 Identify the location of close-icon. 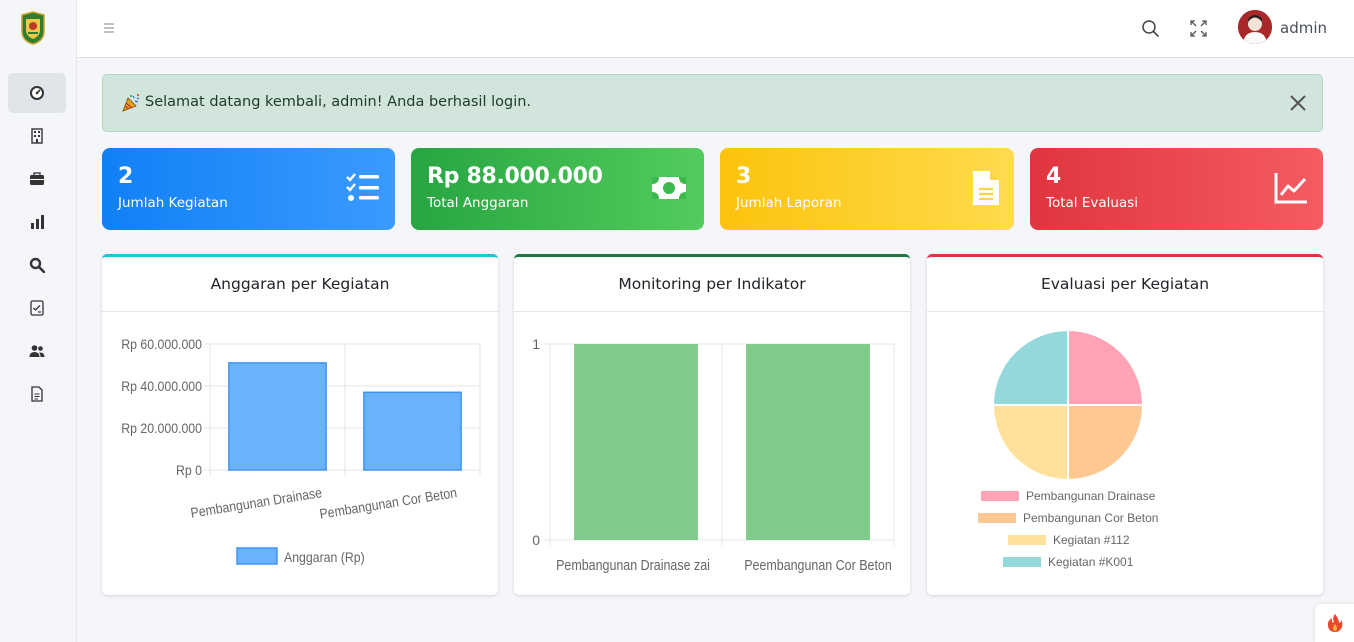
(1298, 103).